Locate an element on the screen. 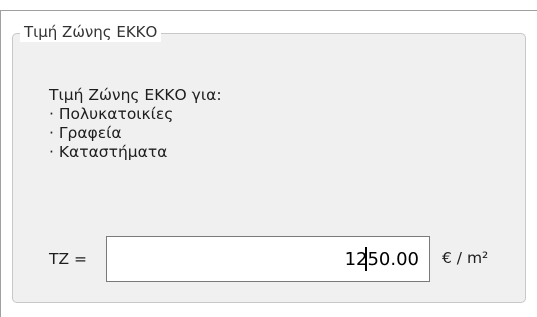 This screenshot has width=537, height=317. tz-label: TZ = is located at coordinates (68, 259).